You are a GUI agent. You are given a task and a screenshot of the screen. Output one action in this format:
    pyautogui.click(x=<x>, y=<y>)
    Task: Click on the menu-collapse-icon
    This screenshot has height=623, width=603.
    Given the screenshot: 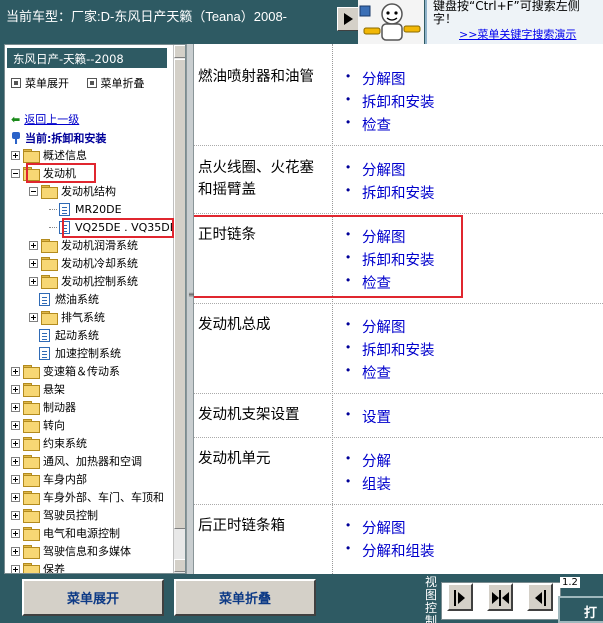 What is the action you would take?
    pyautogui.click(x=91, y=83)
    